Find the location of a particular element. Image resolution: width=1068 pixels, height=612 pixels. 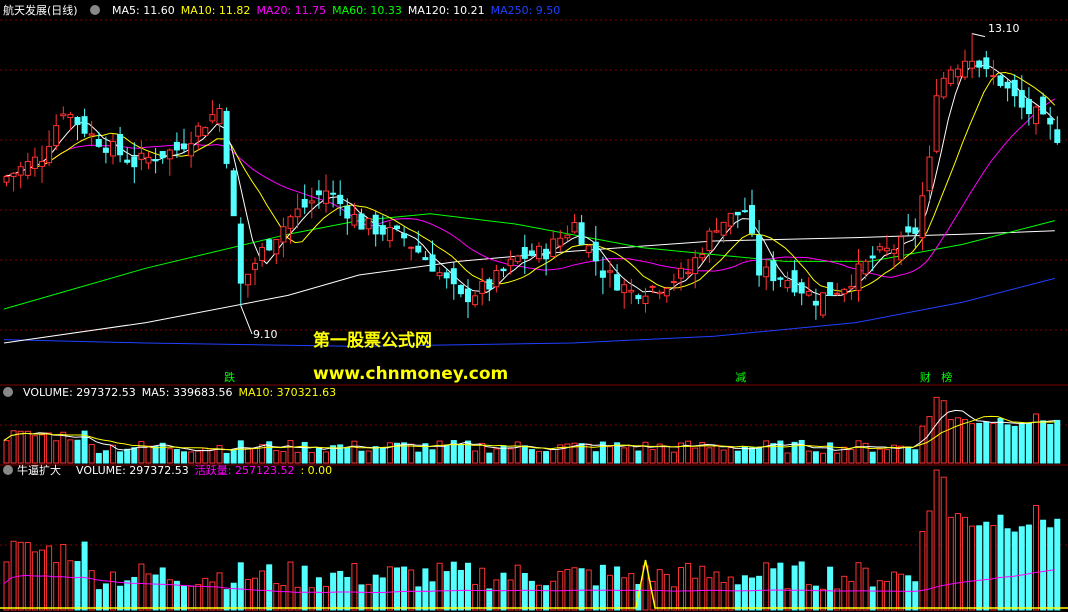

activity-readout: 活跃量: 257123.52 is located at coordinates (245, 470).